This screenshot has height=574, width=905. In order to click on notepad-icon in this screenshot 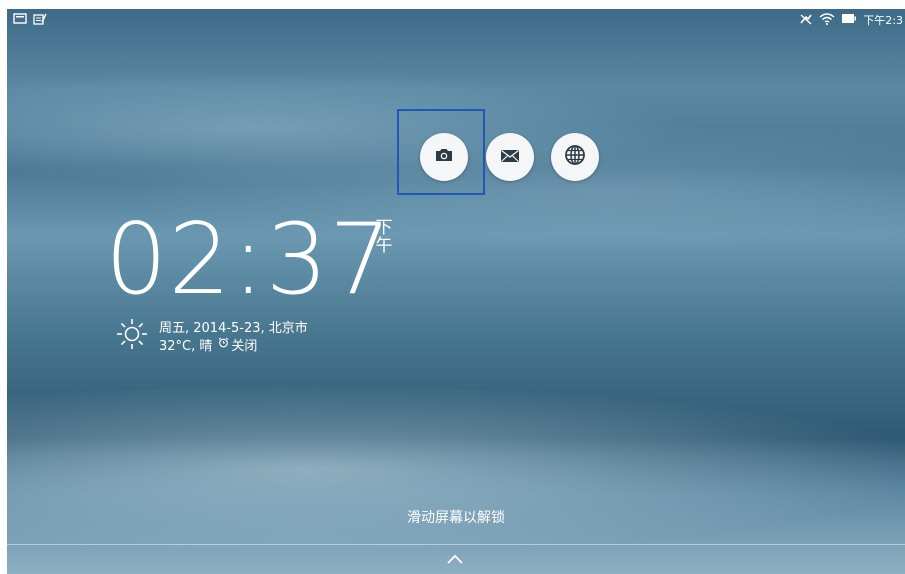, I will do `click(40, 20)`.